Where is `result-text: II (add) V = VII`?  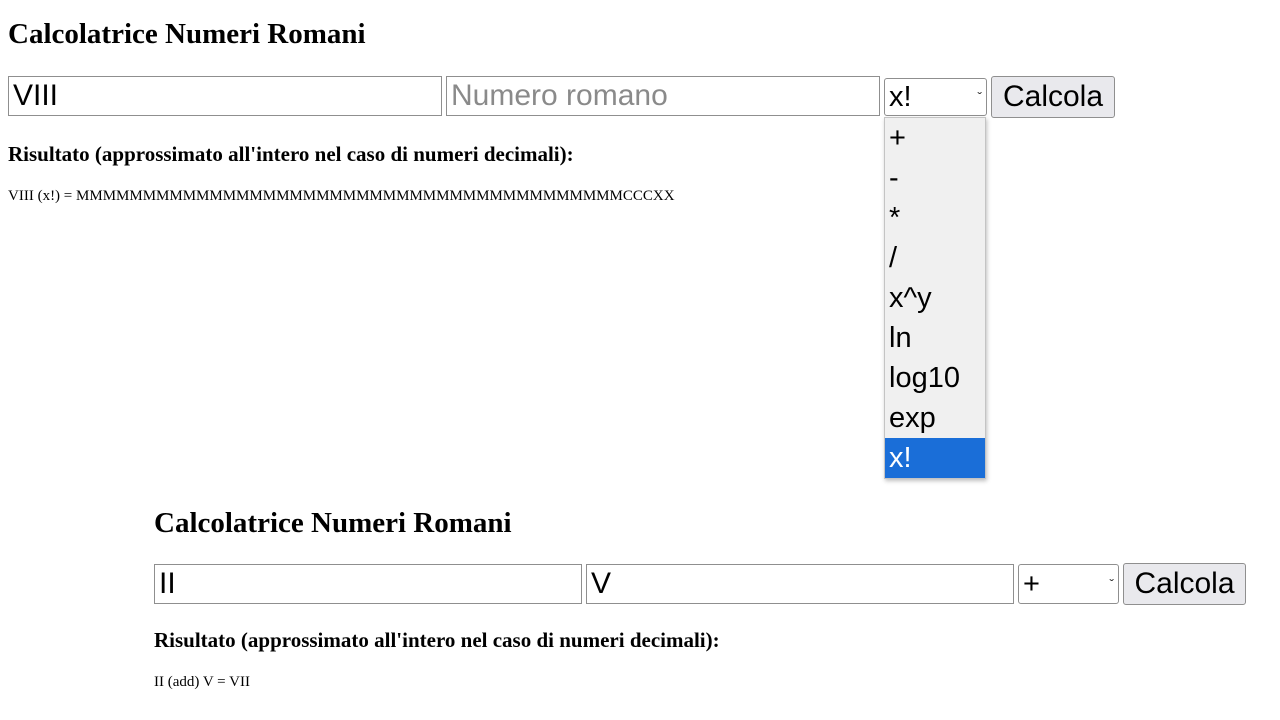 result-text: II (add) V = VII is located at coordinates (202, 682).